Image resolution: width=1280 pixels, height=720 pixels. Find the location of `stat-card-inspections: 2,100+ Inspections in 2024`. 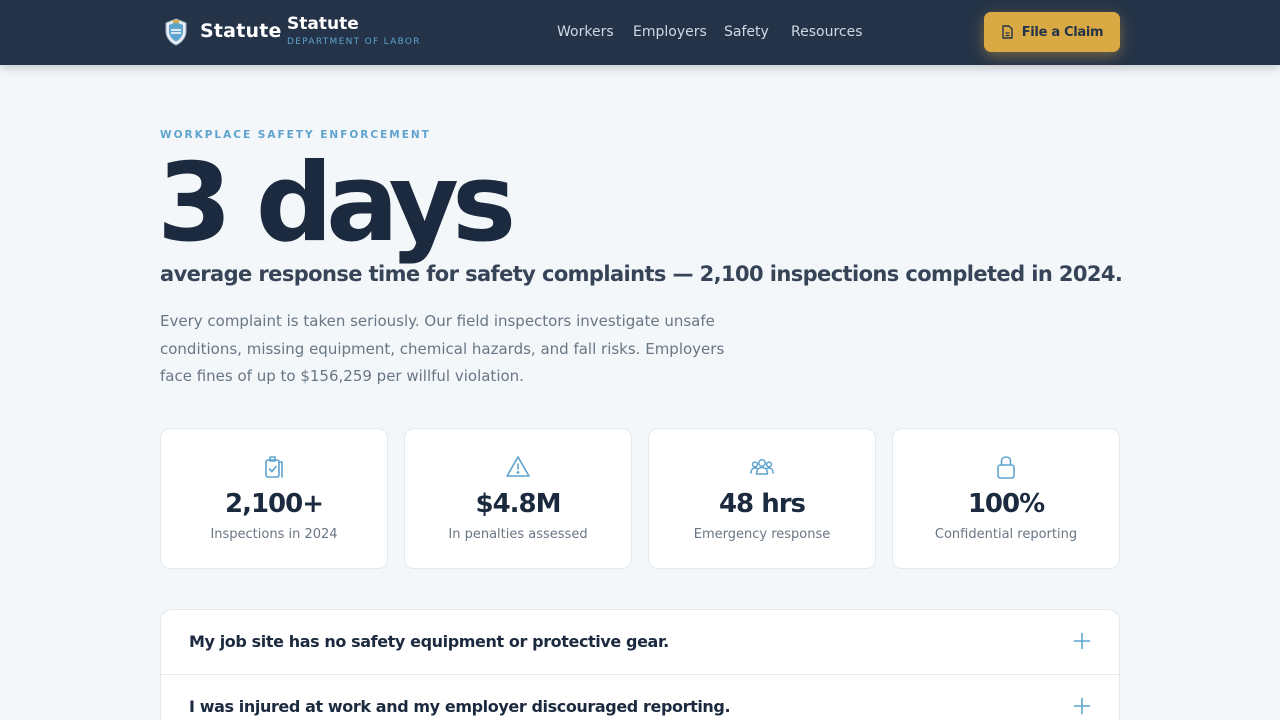

stat-card-inspections: 2,100+ Inspections in 2024 is located at coordinates (274, 498).